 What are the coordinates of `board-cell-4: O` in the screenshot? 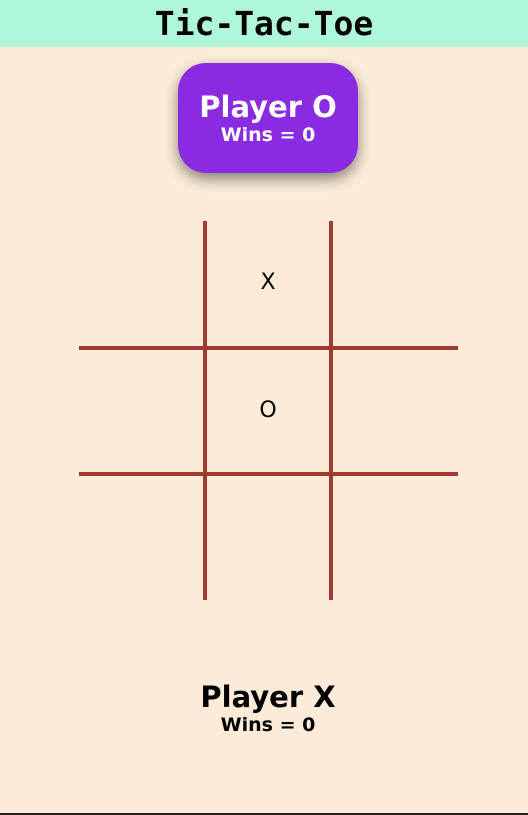 It's located at (268, 410).